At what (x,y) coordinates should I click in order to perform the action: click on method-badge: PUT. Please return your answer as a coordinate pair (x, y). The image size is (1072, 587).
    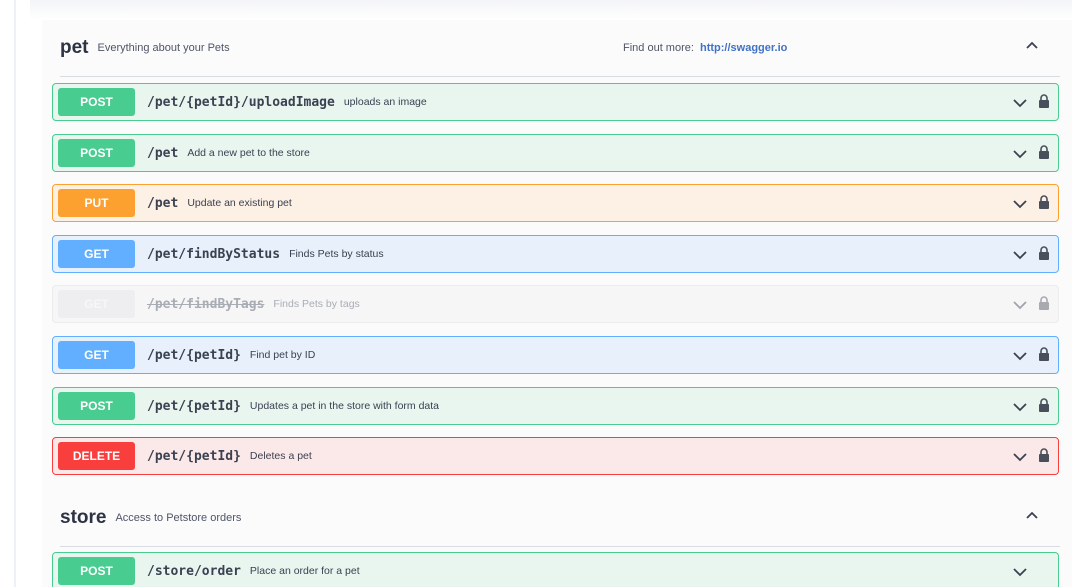
    Looking at the image, I should click on (96, 203).